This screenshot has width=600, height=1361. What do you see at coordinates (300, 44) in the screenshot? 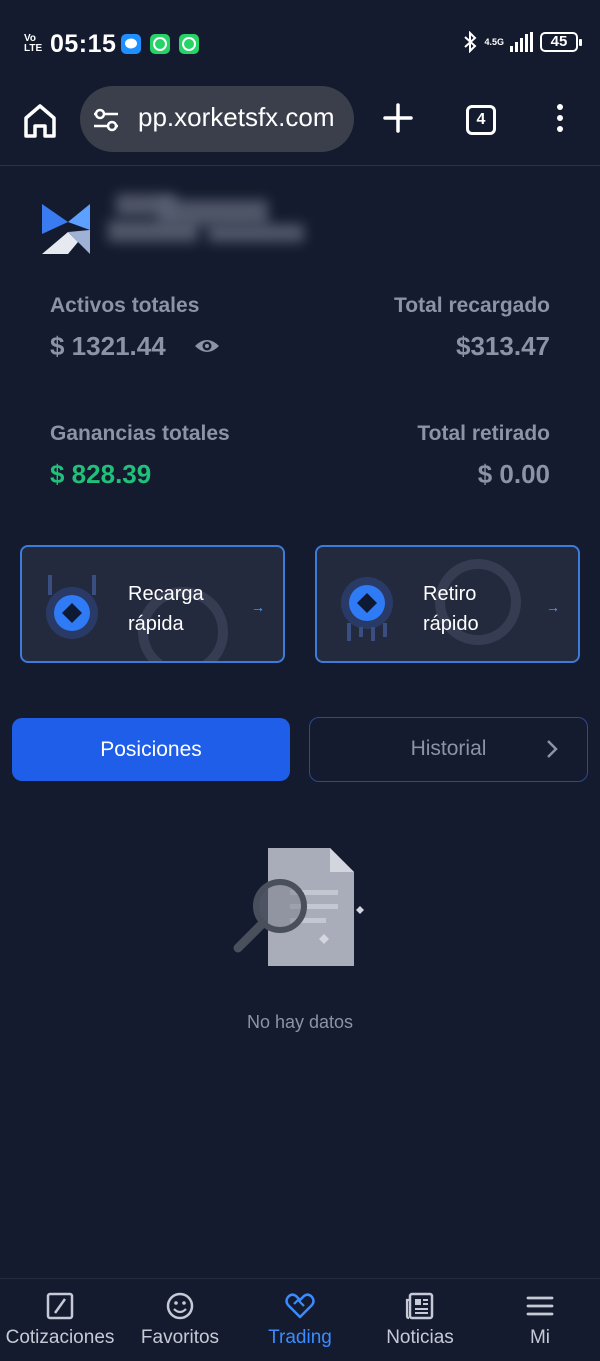
I see `status-bar: Vo LTE 05:15 4.5G 45` at bounding box center [300, 44].